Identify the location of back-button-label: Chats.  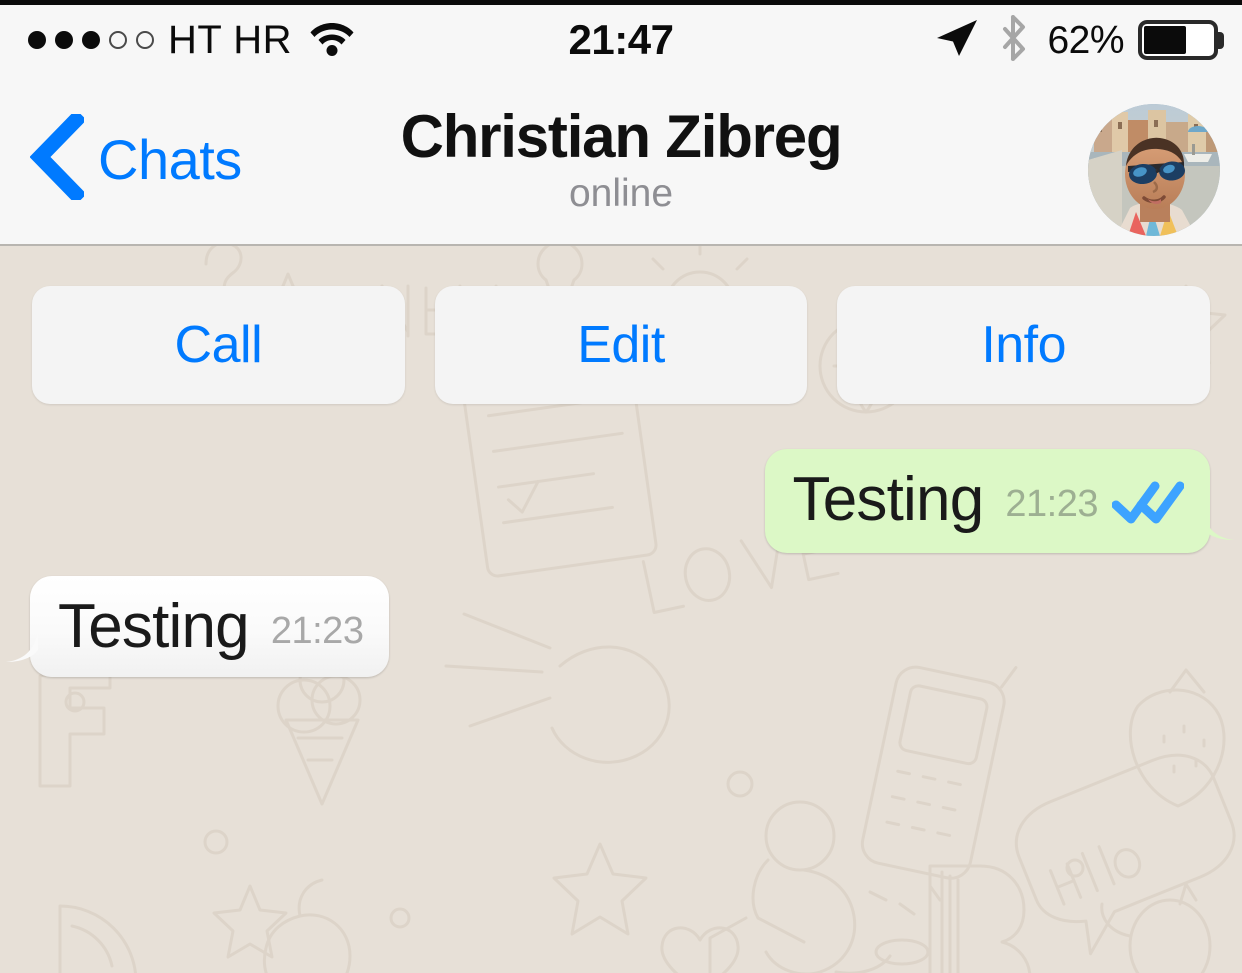
(170, 159).